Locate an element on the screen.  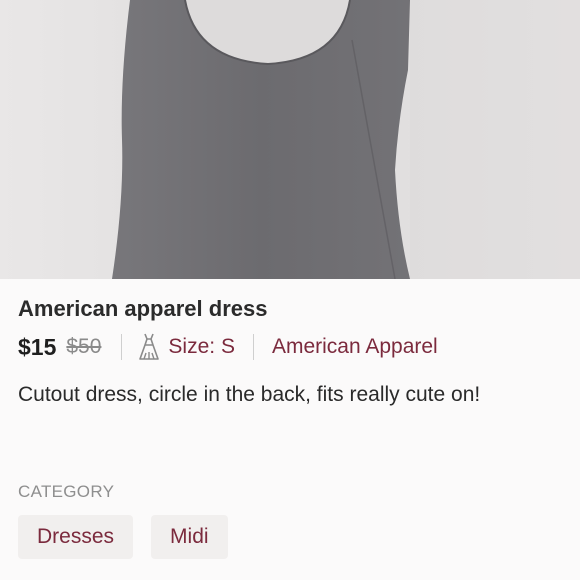
listing-title: American apparel dress is located at coordinates (143, 308).